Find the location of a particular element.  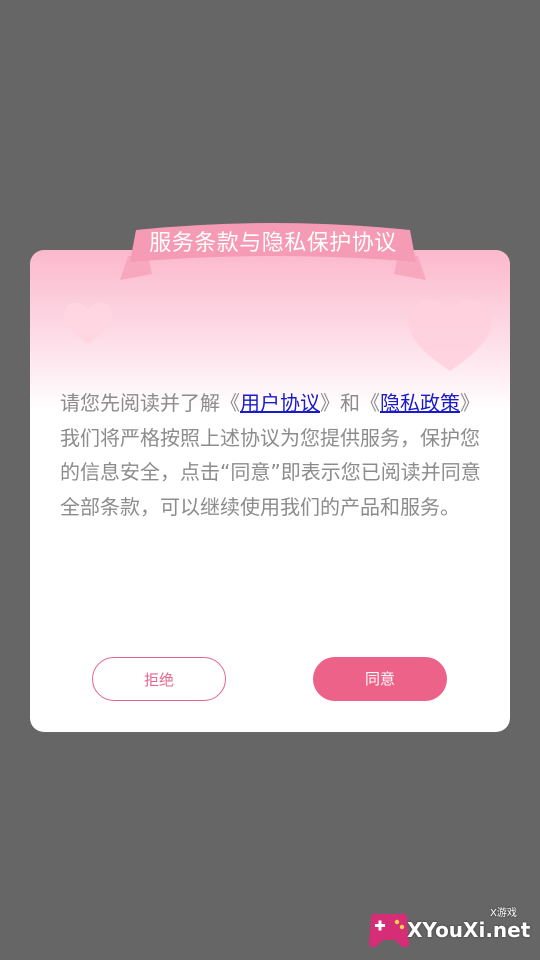

body-intro: 请您先阅读并了解《 is located at coordinates (150, 403).